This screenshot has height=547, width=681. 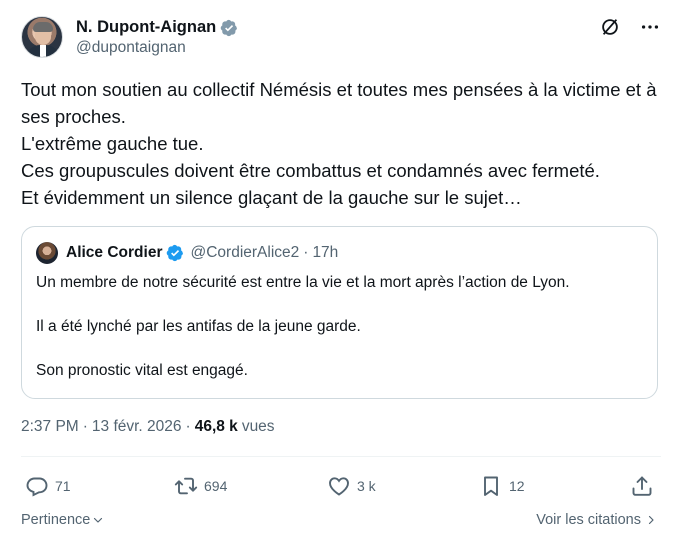 What do you see at coordinates (351, 486) in the screenshot?
I see `like-button: 3 k` at bounding box center [351, 486].